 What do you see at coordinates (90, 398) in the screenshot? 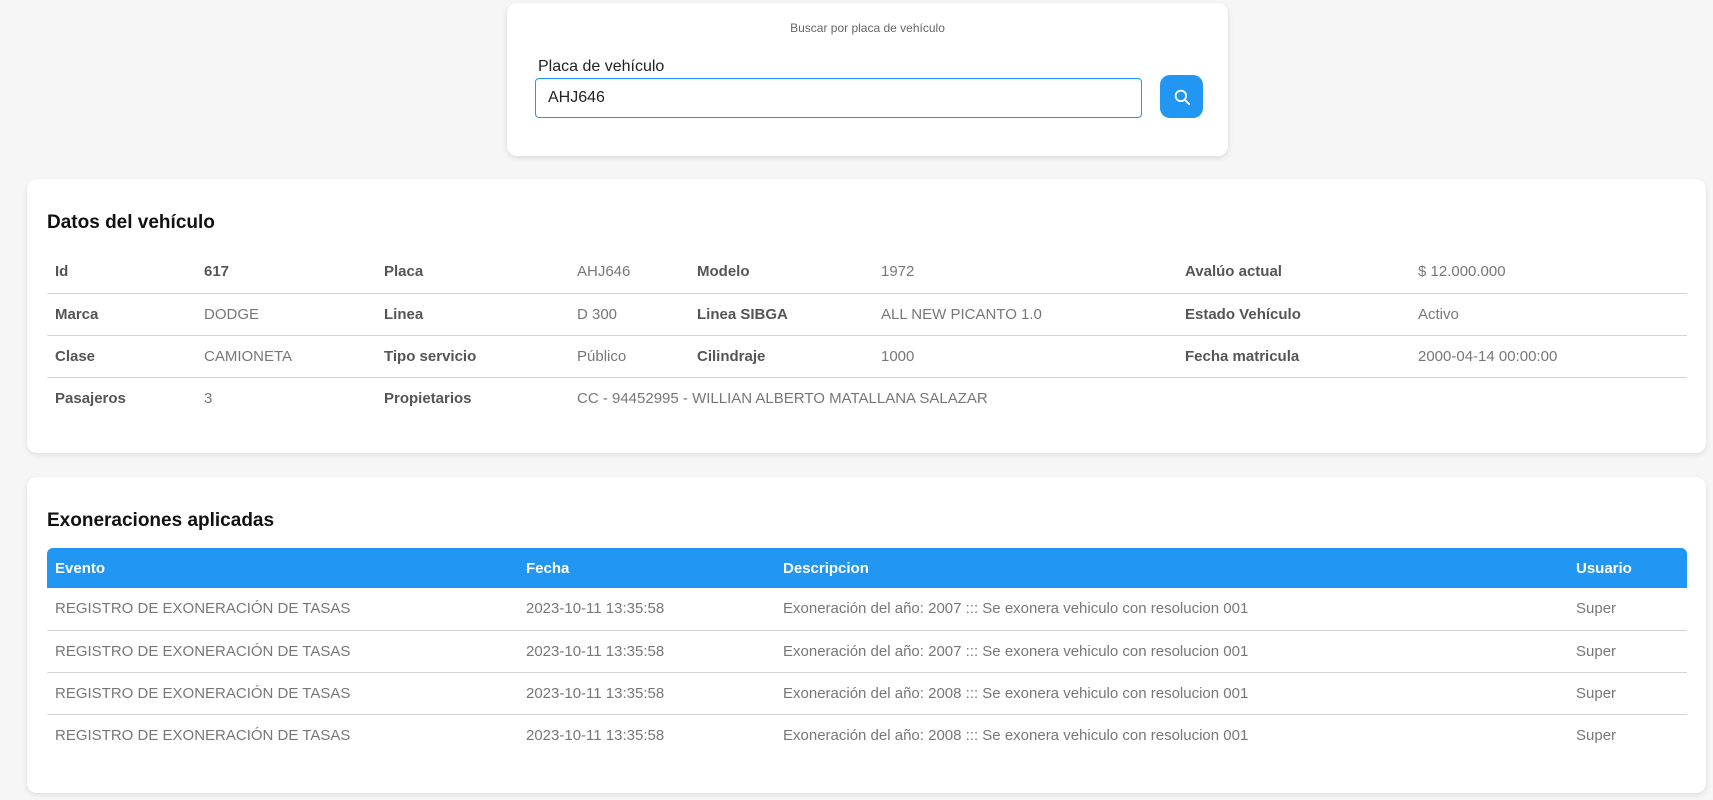
I see `vehicle-field-label: Pasajeros` at bounding box center [90, 398].